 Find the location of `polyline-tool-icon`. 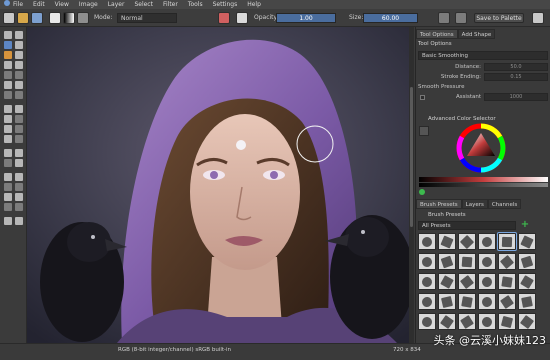

polyline-tool-icon is located at coordinates (19, 75).